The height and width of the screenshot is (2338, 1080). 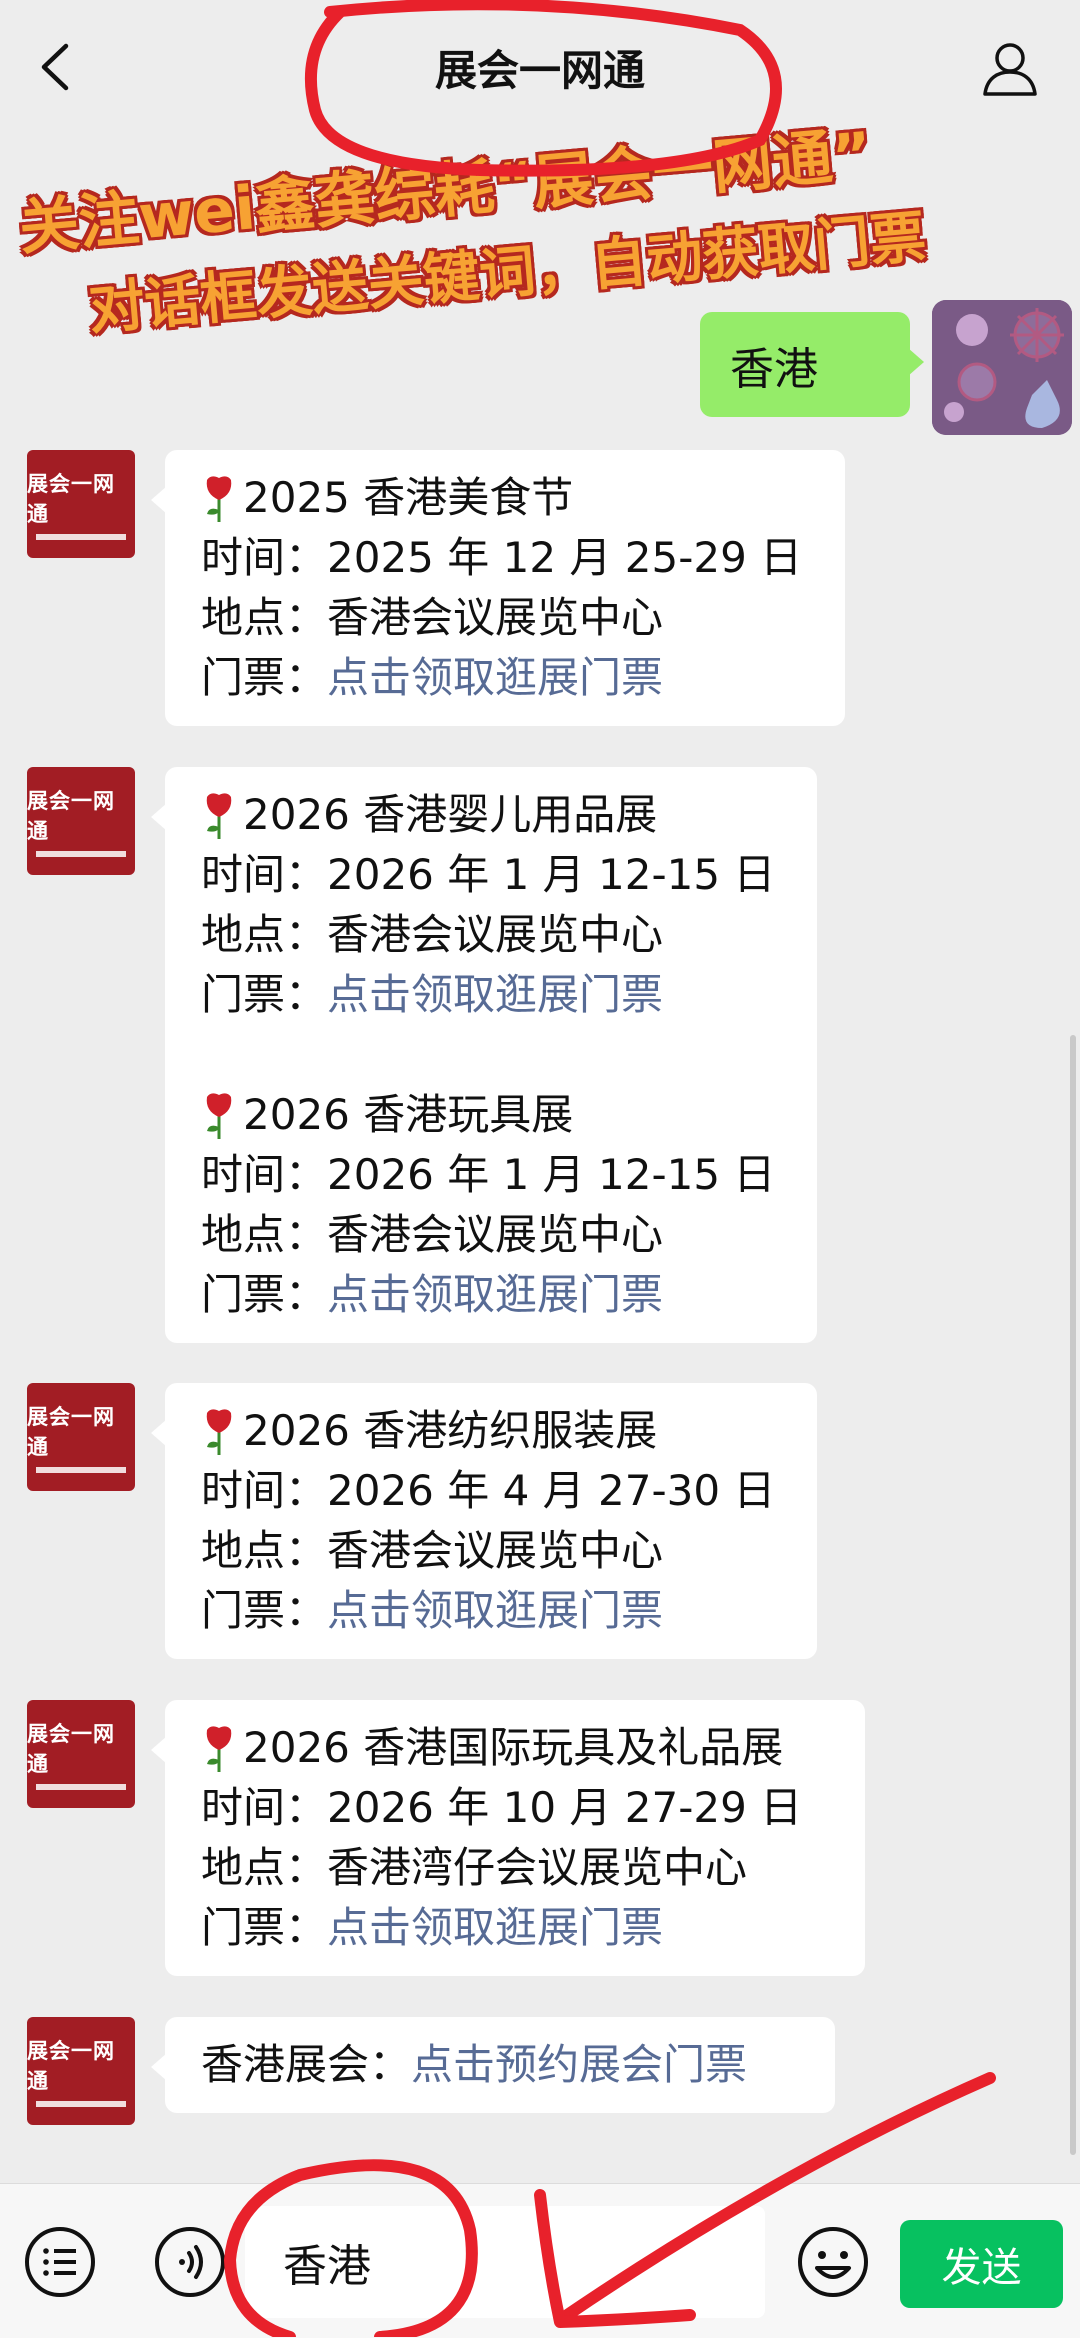 I want to click on back-arrow-icon, so click(x=55, y=67).